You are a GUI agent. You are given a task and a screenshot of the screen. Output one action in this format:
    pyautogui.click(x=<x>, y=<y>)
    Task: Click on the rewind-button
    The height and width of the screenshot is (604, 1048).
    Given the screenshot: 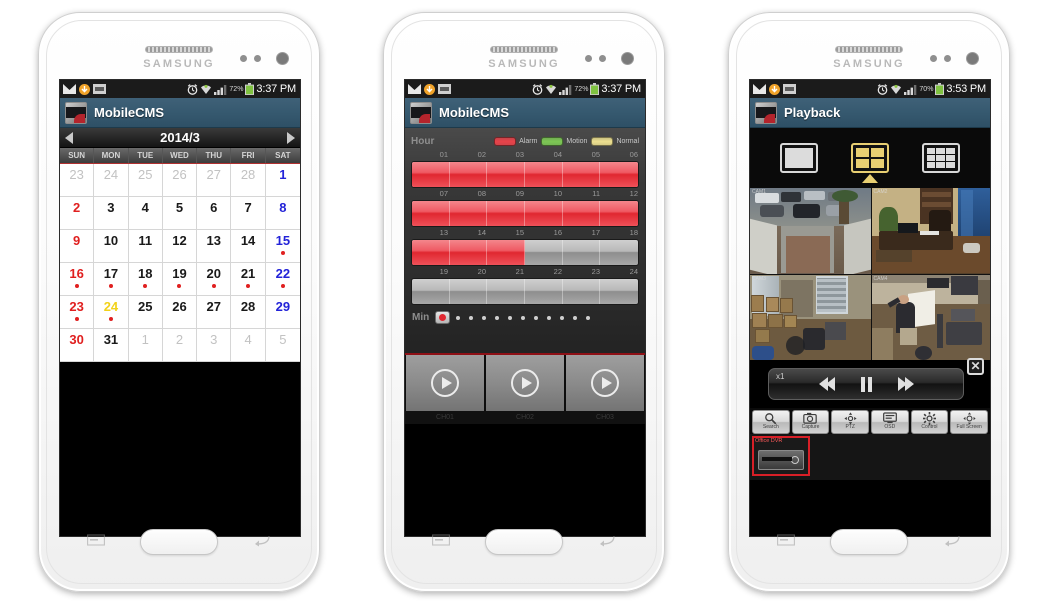 What is the action you would take?
    pyautogui.click(x=826, y=384)
    